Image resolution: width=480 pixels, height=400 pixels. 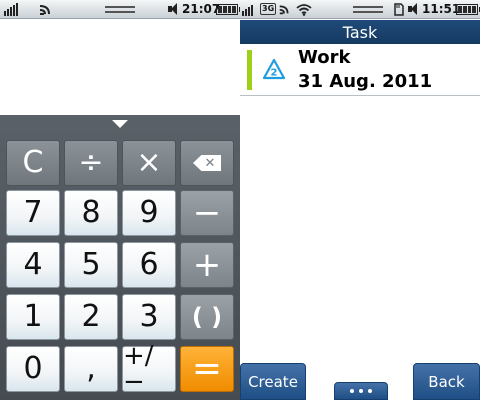 What do you see at coordinates (91, 265) in the screenshot?
I see `key-5: 5` at bounding box center [91, 265].